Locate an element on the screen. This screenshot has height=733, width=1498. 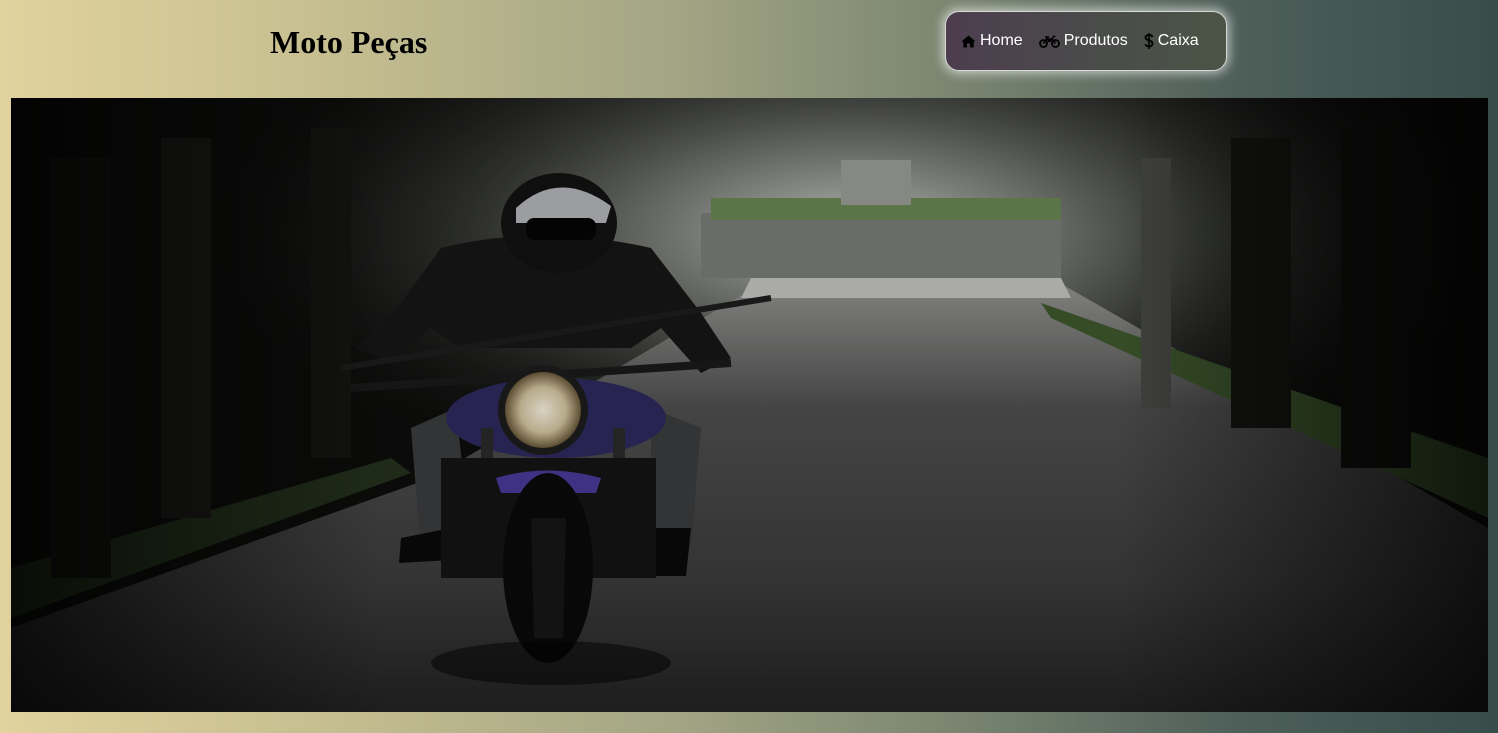
nav-caixa-link: Caixa is located at coordinates (1171, 41).